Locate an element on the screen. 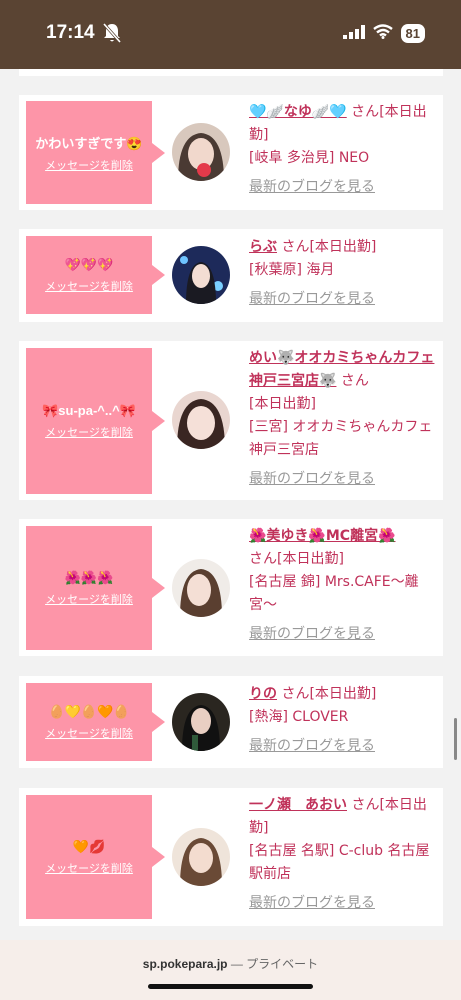 This screenshot has height=1000, width=461. wifi-icon is located at coordinates (382, 33).